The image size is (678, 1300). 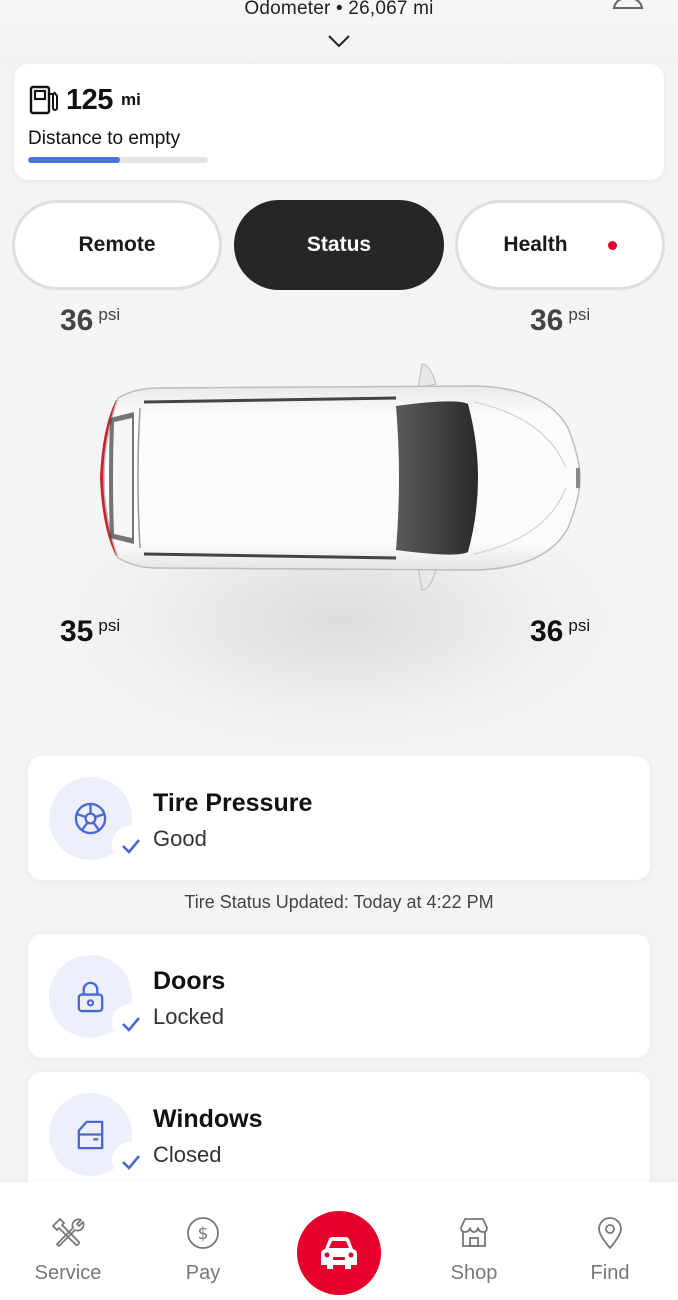 I want to click on tire-front-left-pressure: 36 psi, so click(x=90, y=321).